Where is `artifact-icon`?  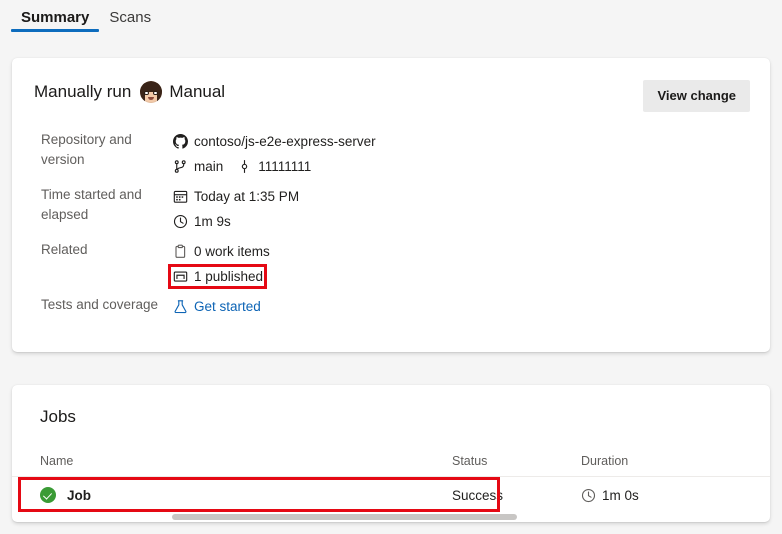 artifact-icon is located at coordinates (180, 276).